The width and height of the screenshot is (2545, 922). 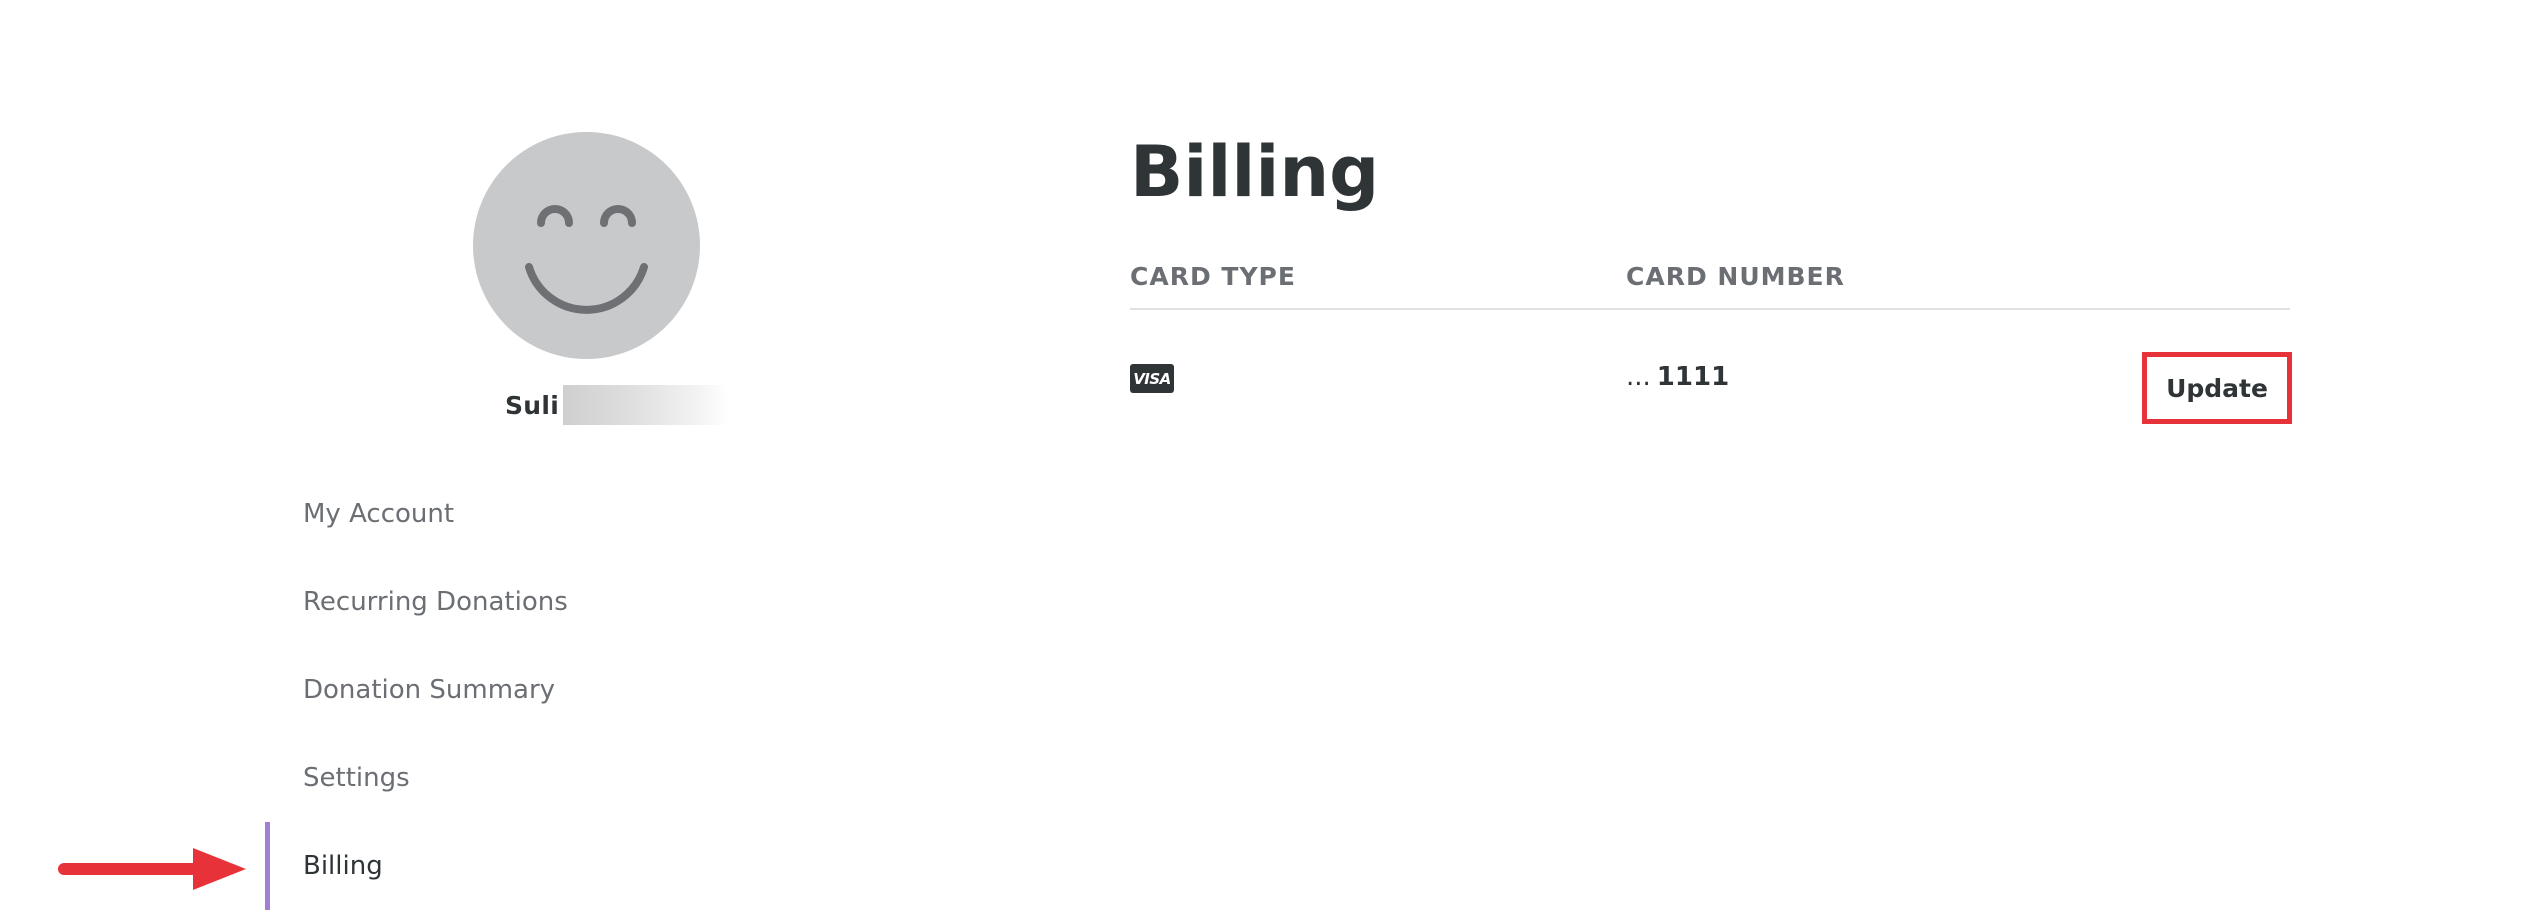 I want to click on column-header-card-number: CARD NUMBER, so click(x=1735, y=276).